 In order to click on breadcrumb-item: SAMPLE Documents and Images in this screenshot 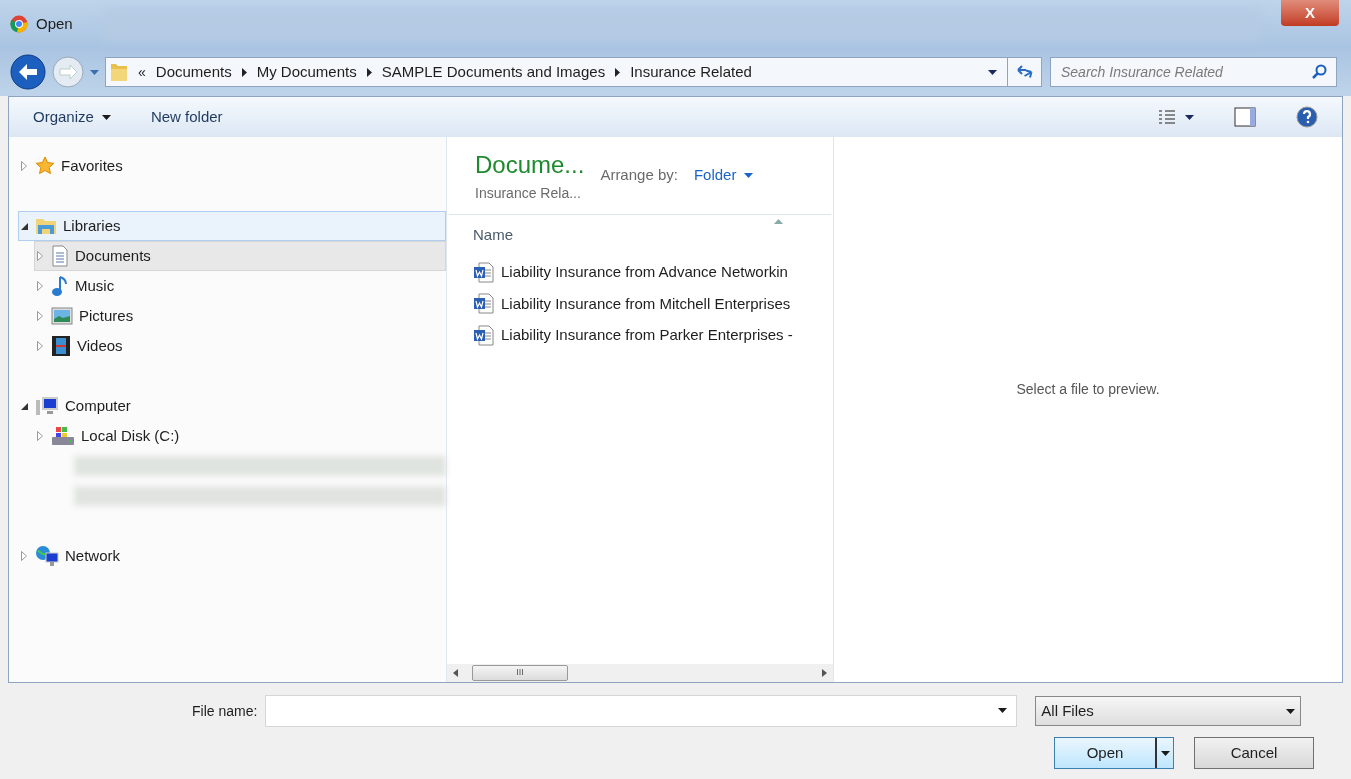, I will do `click(493, 72)`.